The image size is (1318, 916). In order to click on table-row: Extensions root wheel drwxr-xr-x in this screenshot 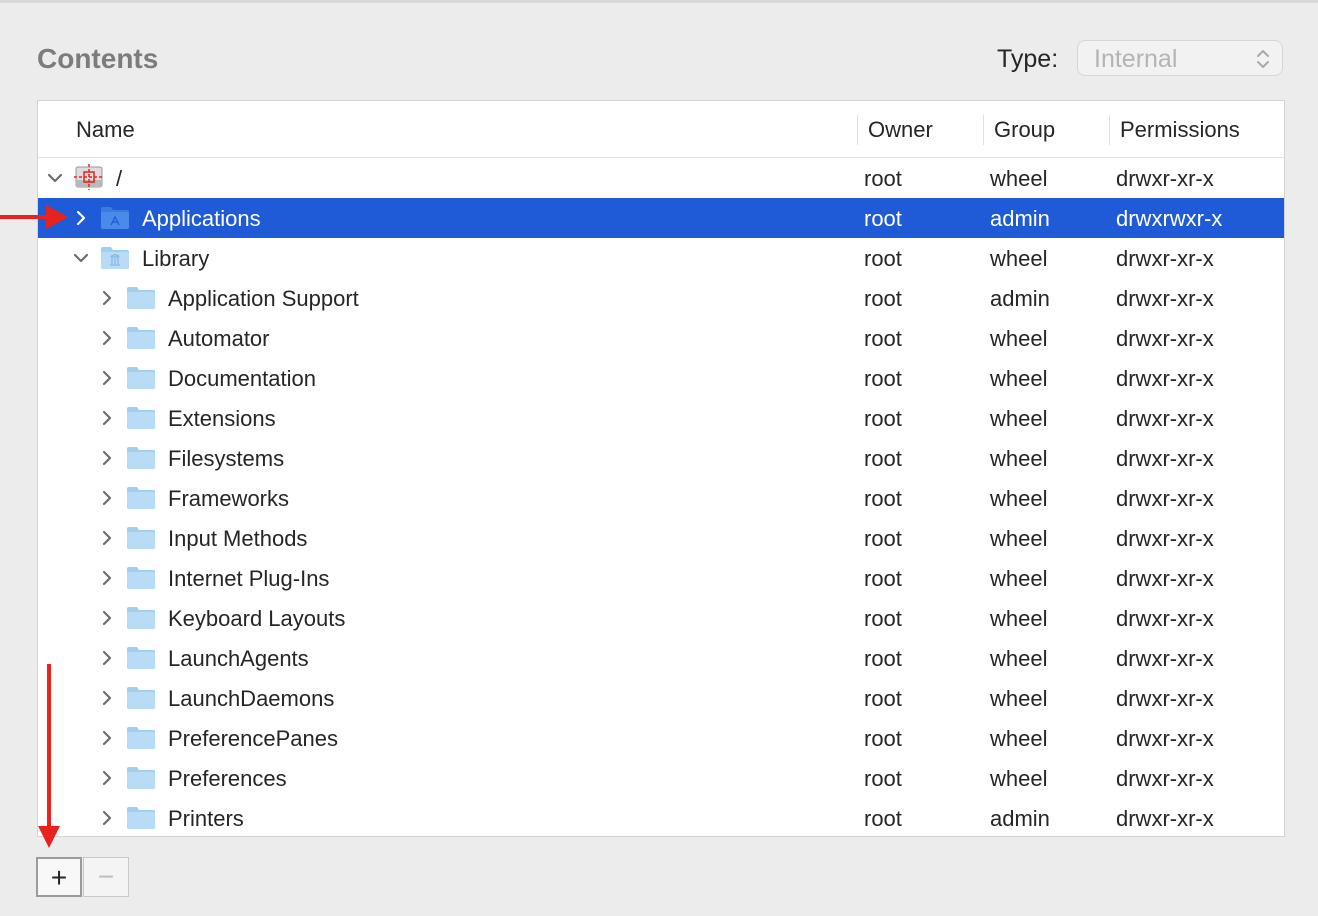, I will do `click(661, 418)`.